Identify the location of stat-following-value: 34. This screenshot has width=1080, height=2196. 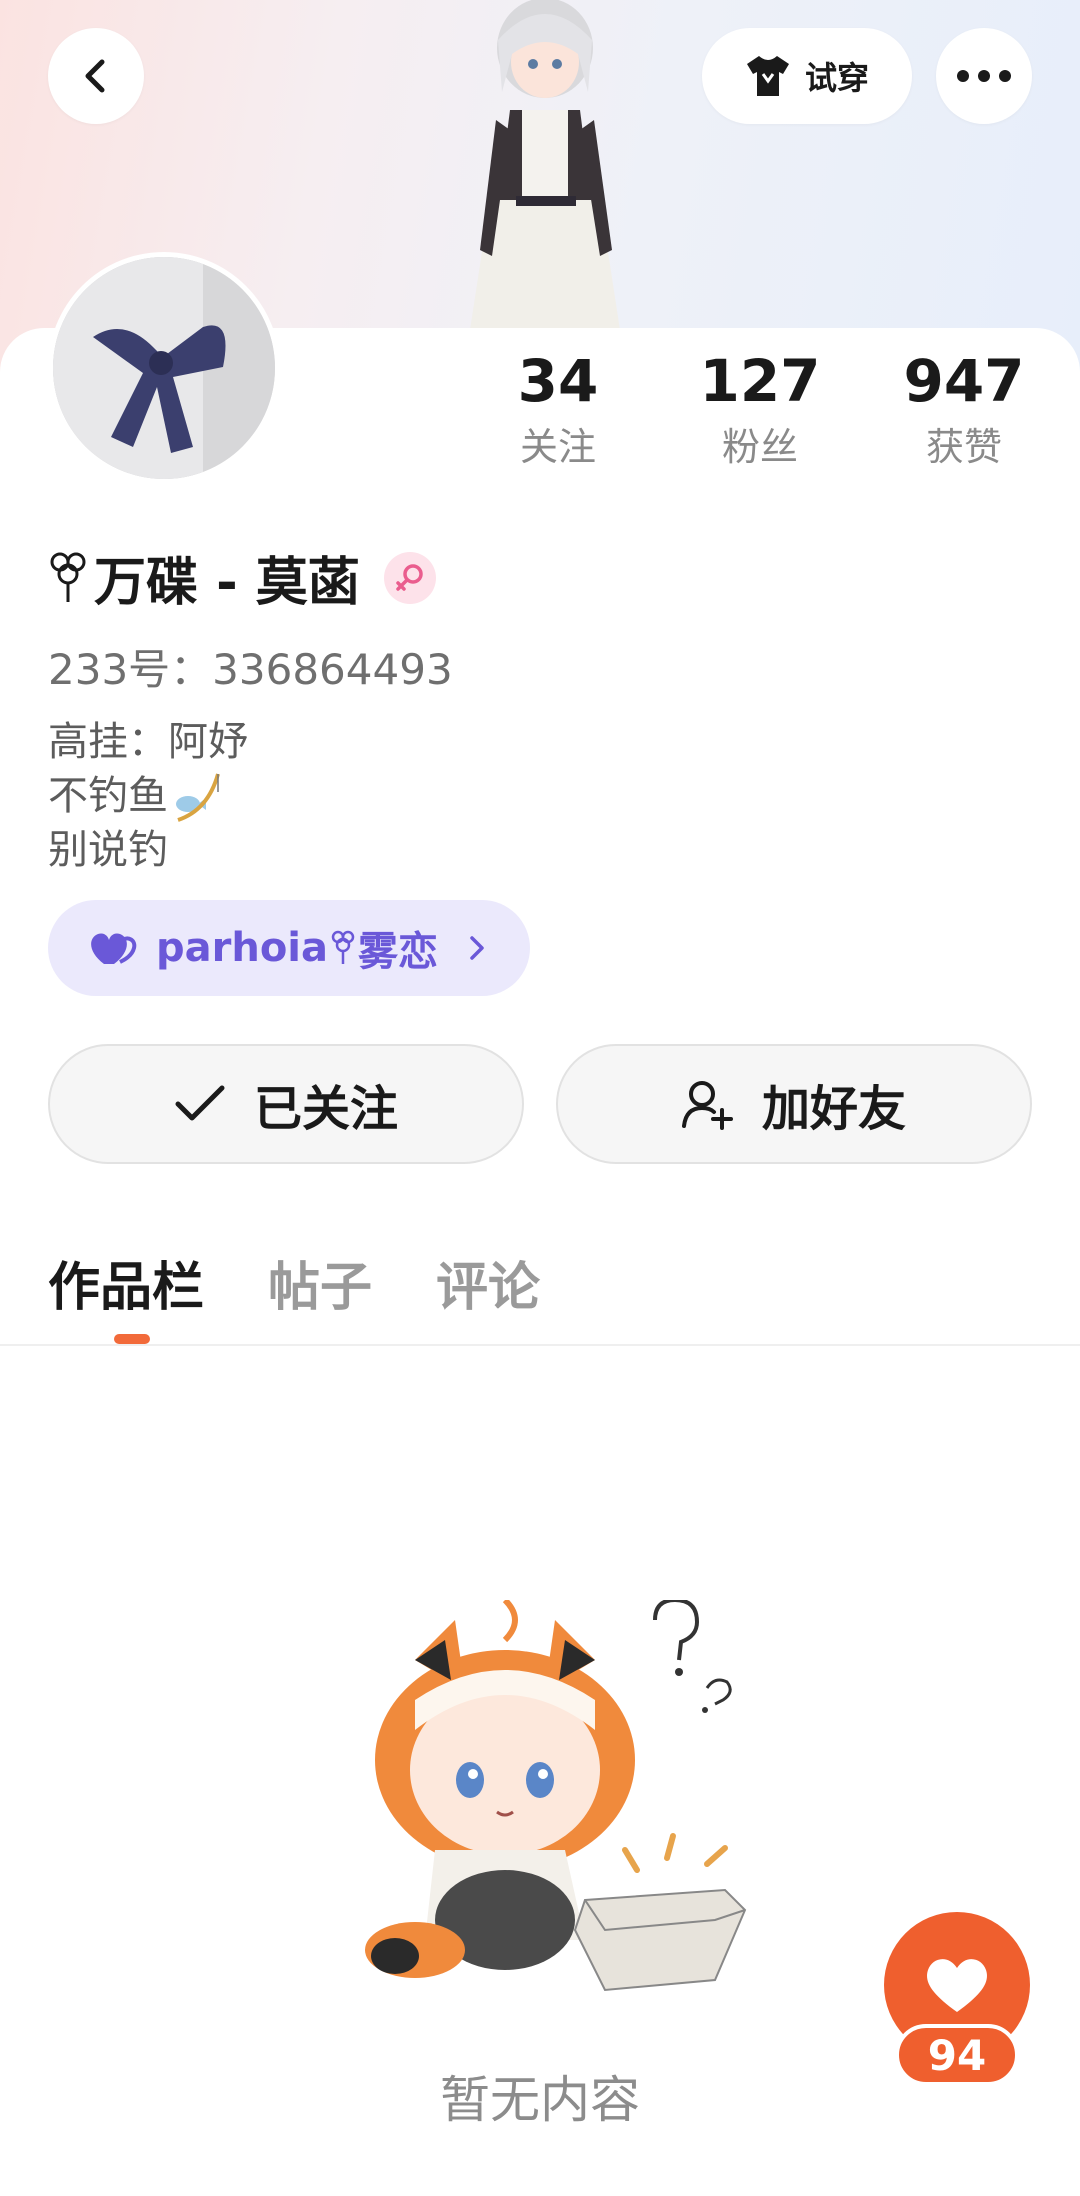
(558, 381).